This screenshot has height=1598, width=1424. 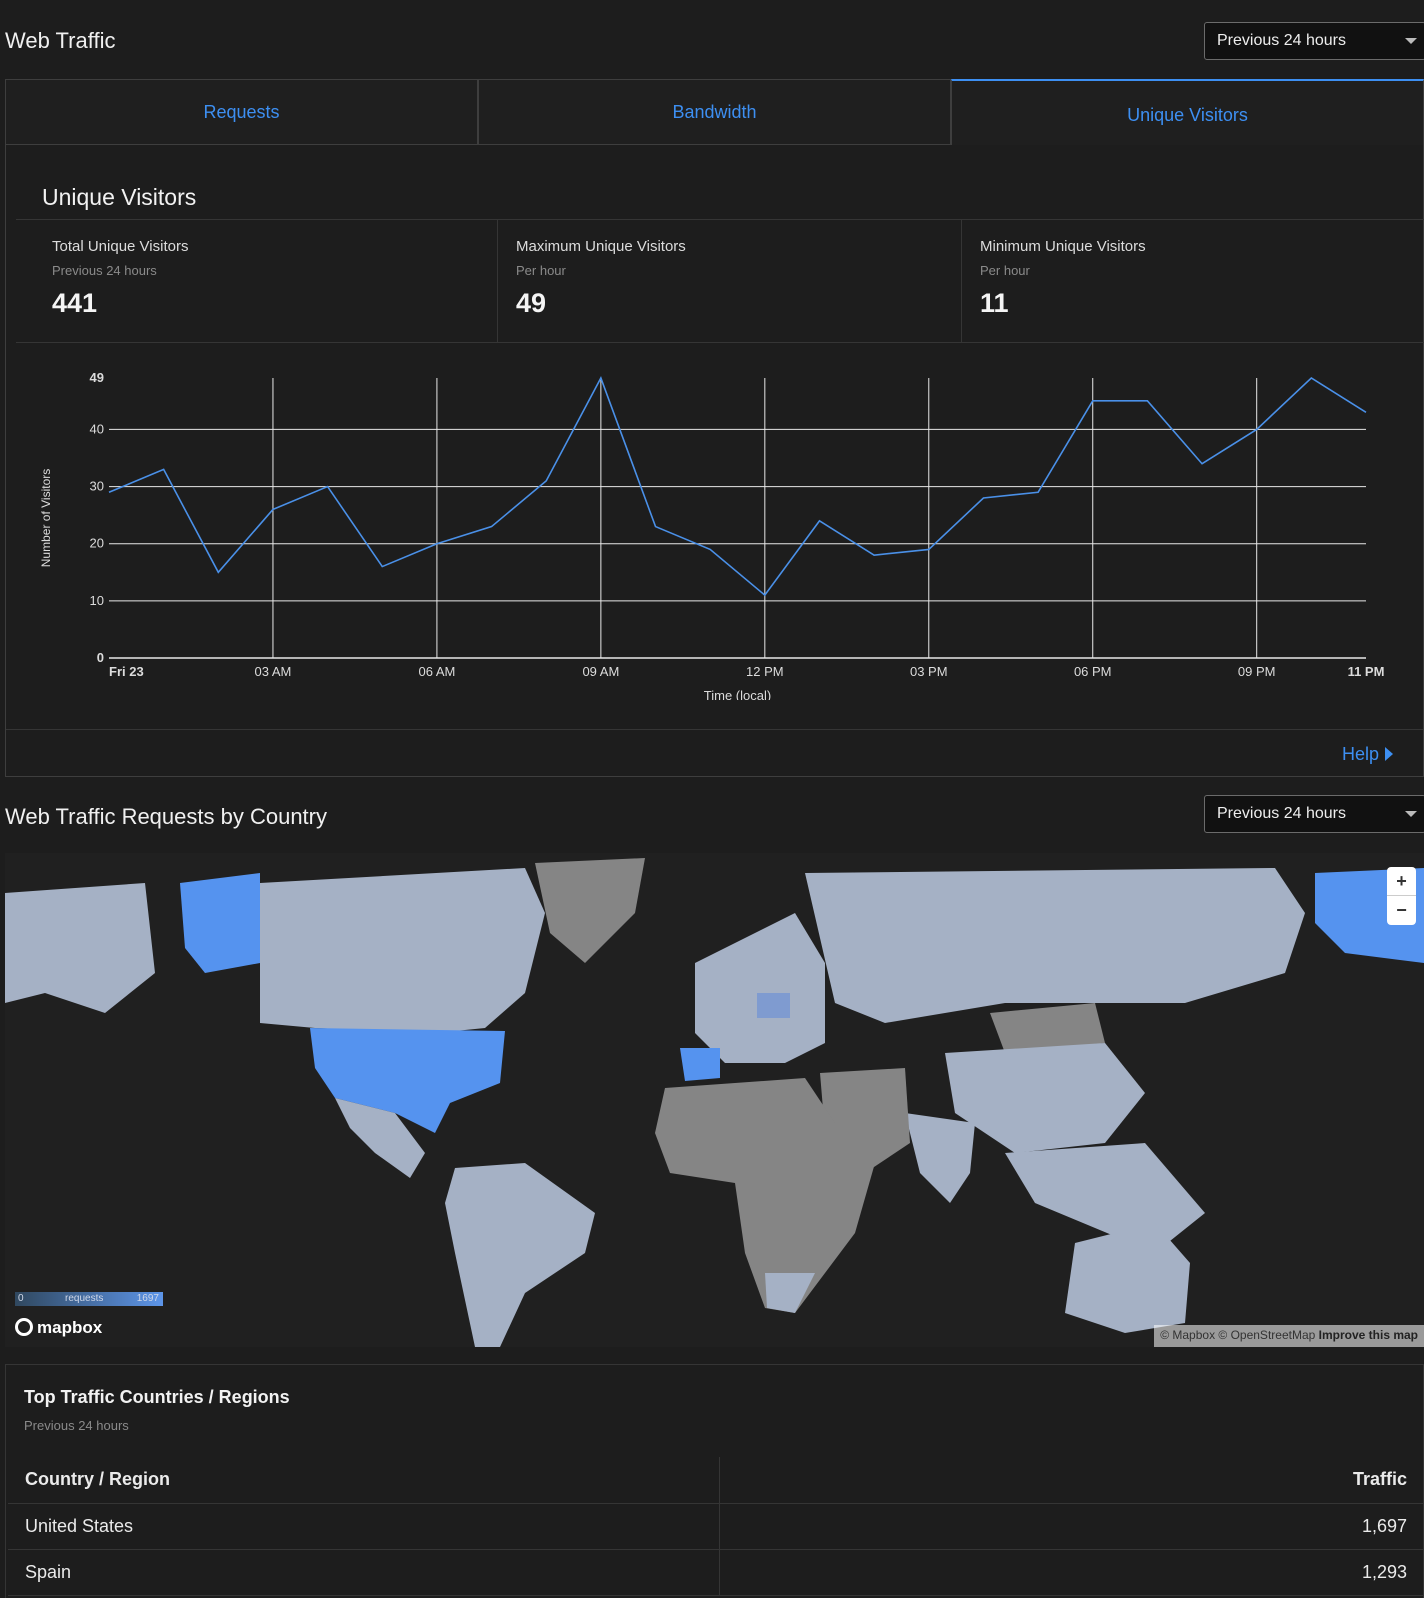 What do you see at coordinates (1237, 1335) in the screenshot?
I see `attribution-text: © Mapbox © OpenStreetMap` at bounding box center [1237, 1335].